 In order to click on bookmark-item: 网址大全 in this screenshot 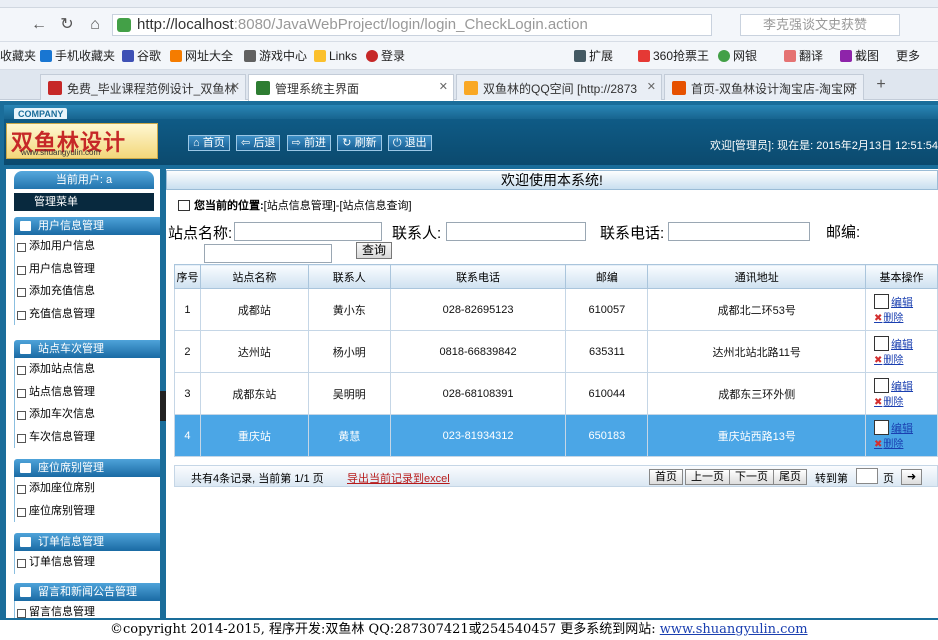, I will do `click(201, 56)`.